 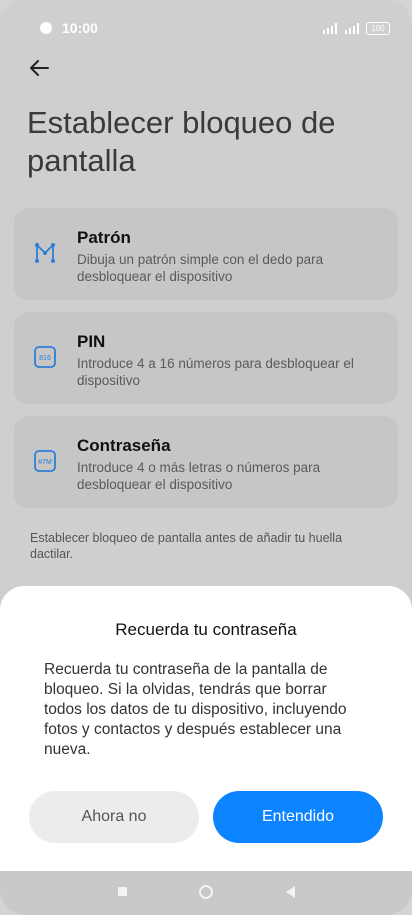 I want to click on status-time: 10:00, so click(x=80, y=28).